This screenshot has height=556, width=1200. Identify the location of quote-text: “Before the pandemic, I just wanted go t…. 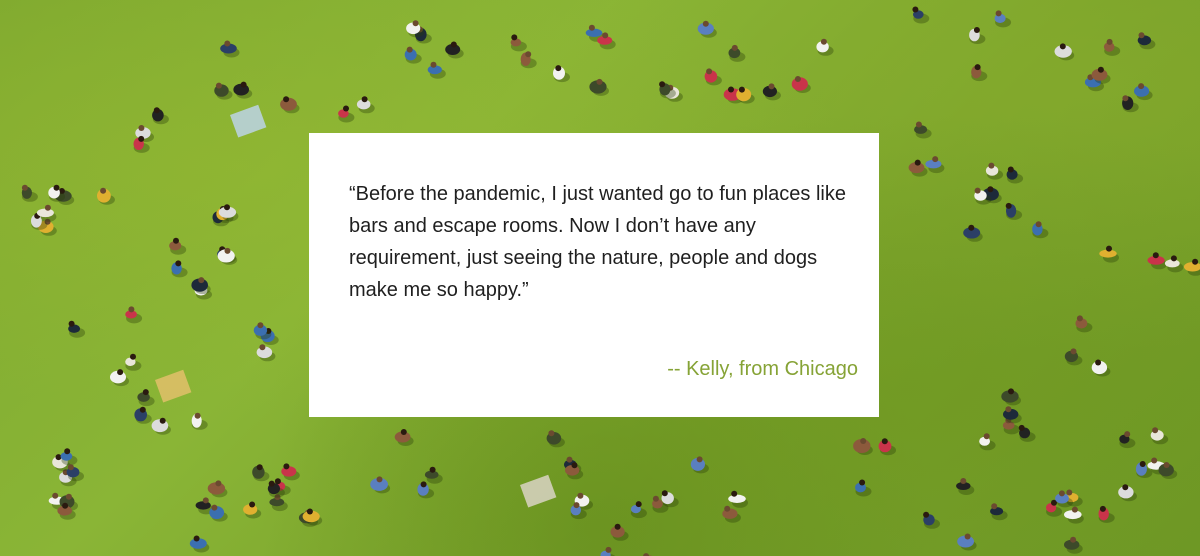
(597, 242).